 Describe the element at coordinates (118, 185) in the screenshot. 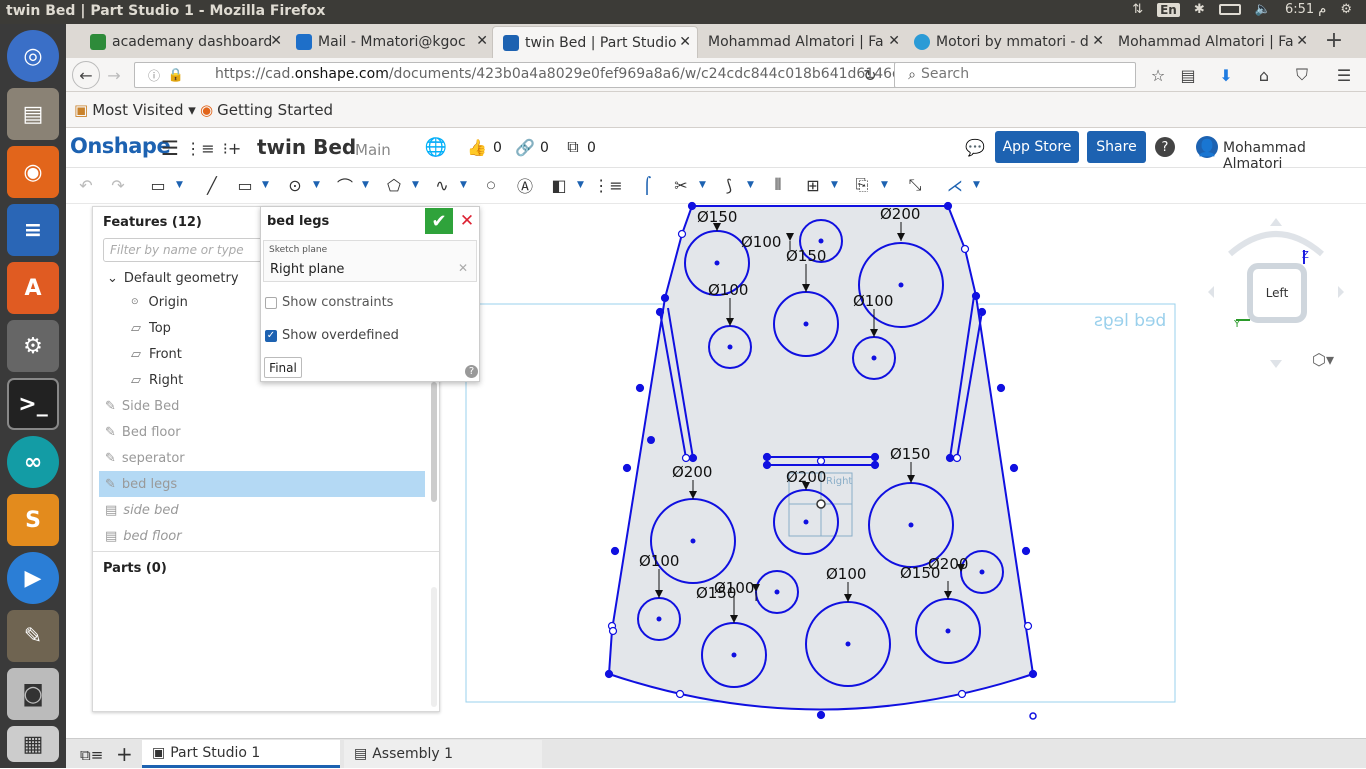

I see `redo-icon: ↷` at that location.